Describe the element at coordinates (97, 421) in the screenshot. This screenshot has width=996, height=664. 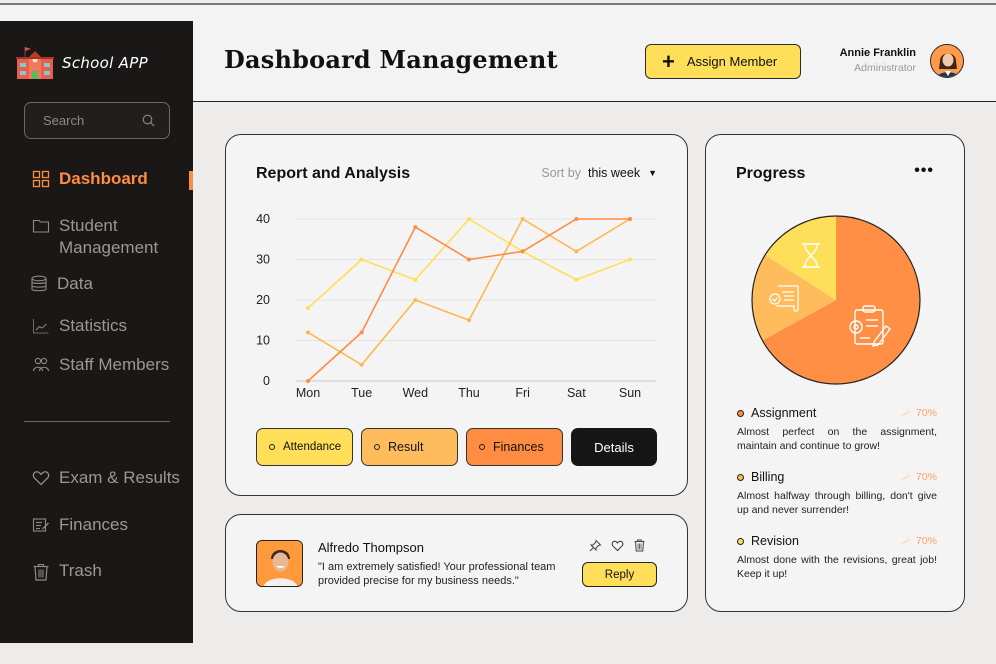
I see `sidebar-divider` at that location.